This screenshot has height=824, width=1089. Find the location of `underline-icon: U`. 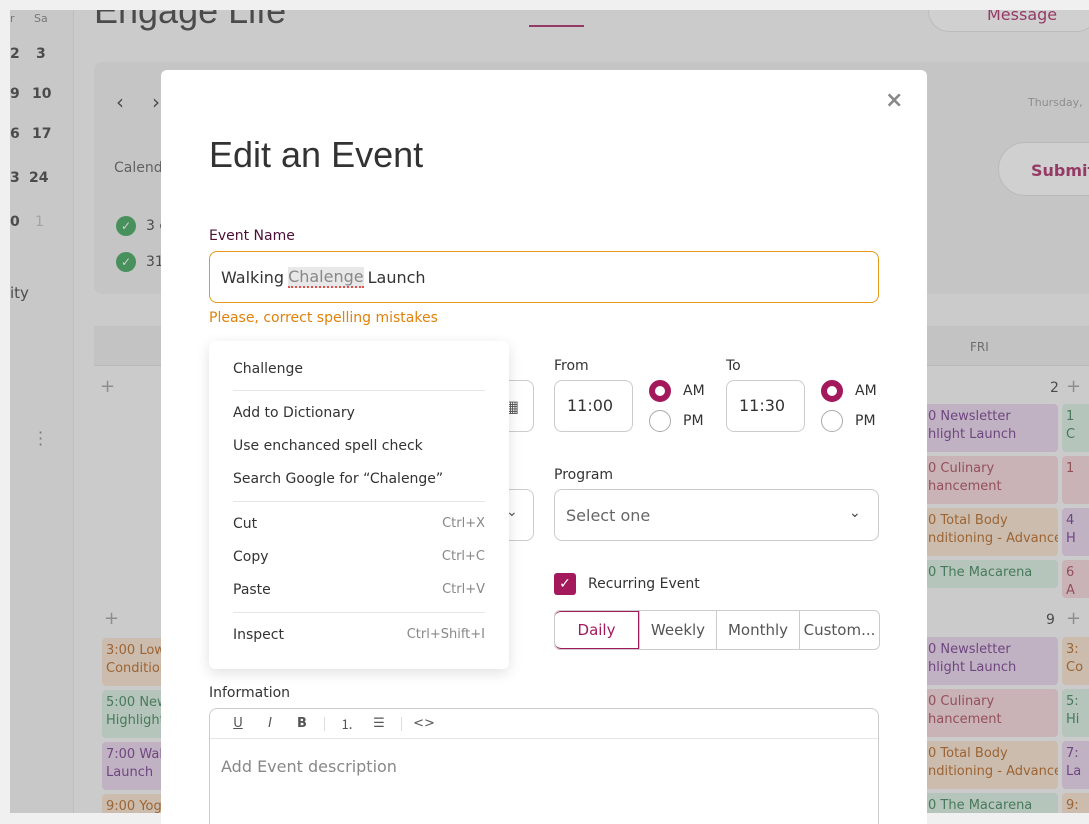

underline-icon: U is located at coordinates (238, 723).